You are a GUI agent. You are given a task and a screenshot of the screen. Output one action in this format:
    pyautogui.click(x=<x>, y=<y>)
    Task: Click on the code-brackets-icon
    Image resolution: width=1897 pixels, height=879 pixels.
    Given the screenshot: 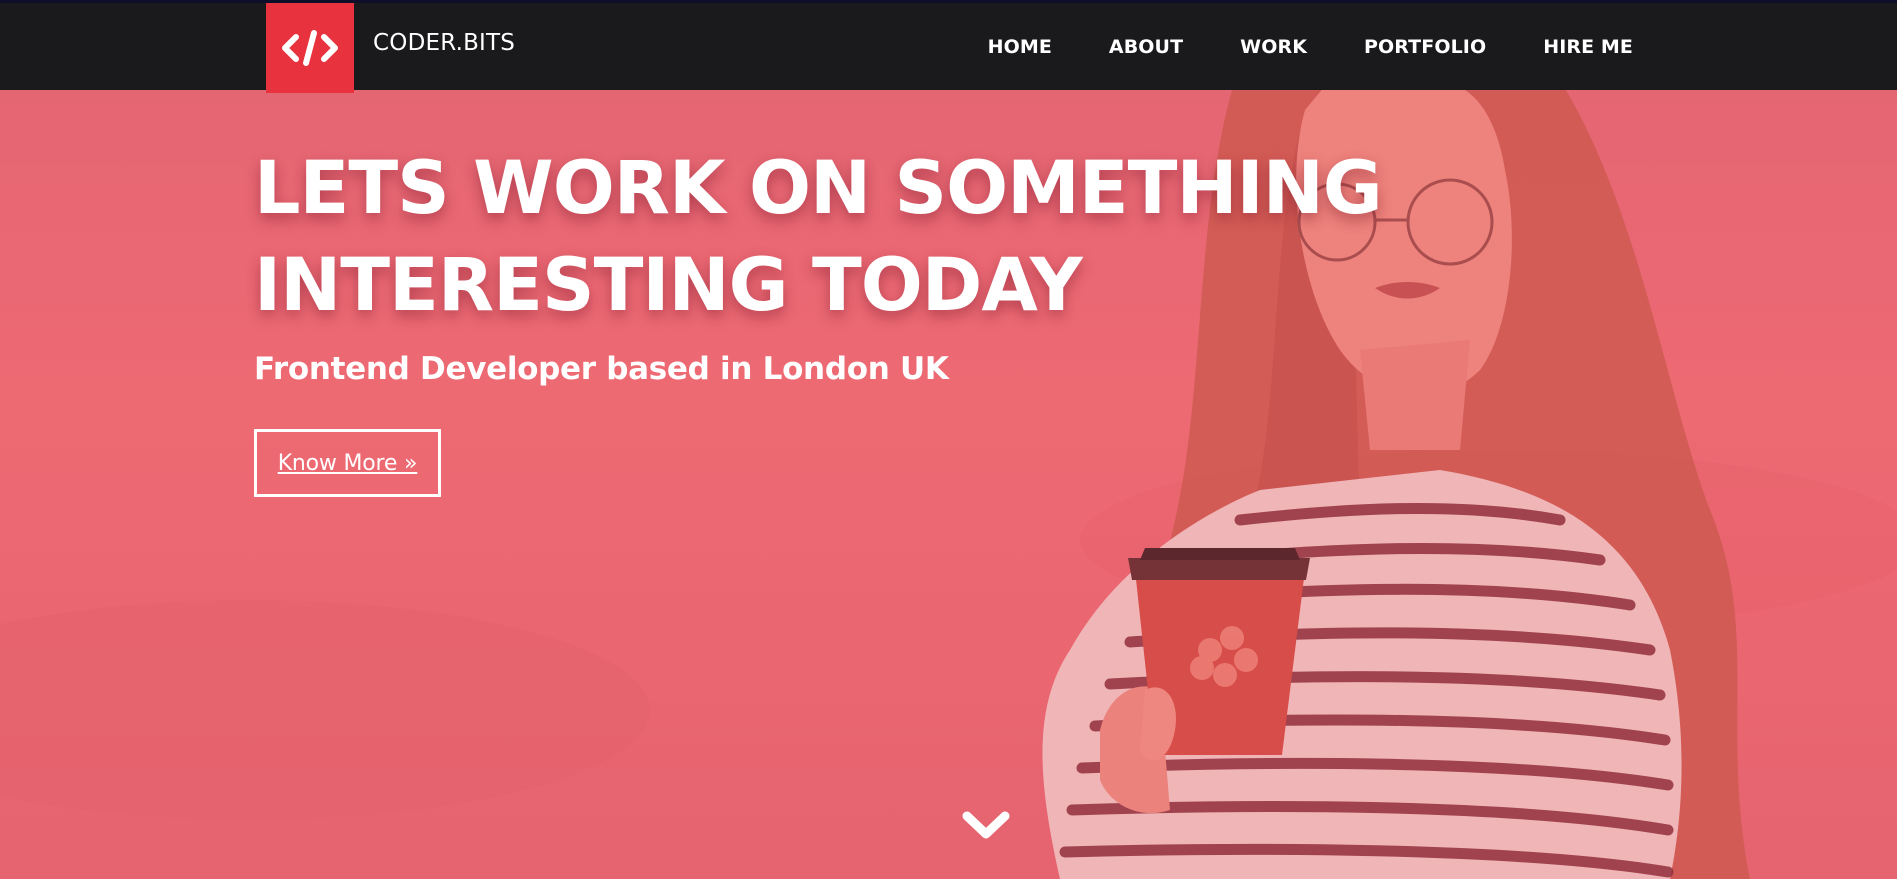 What is the action you would take?
    pyautogui.click(x=310, y=48)
    